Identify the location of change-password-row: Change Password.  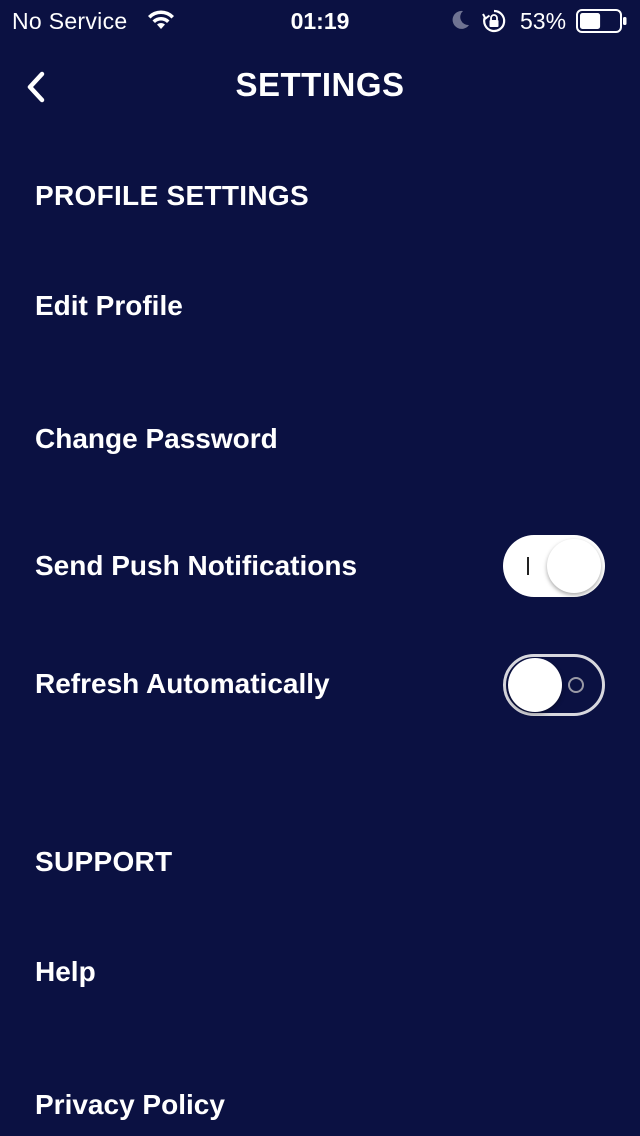
(320, 443).